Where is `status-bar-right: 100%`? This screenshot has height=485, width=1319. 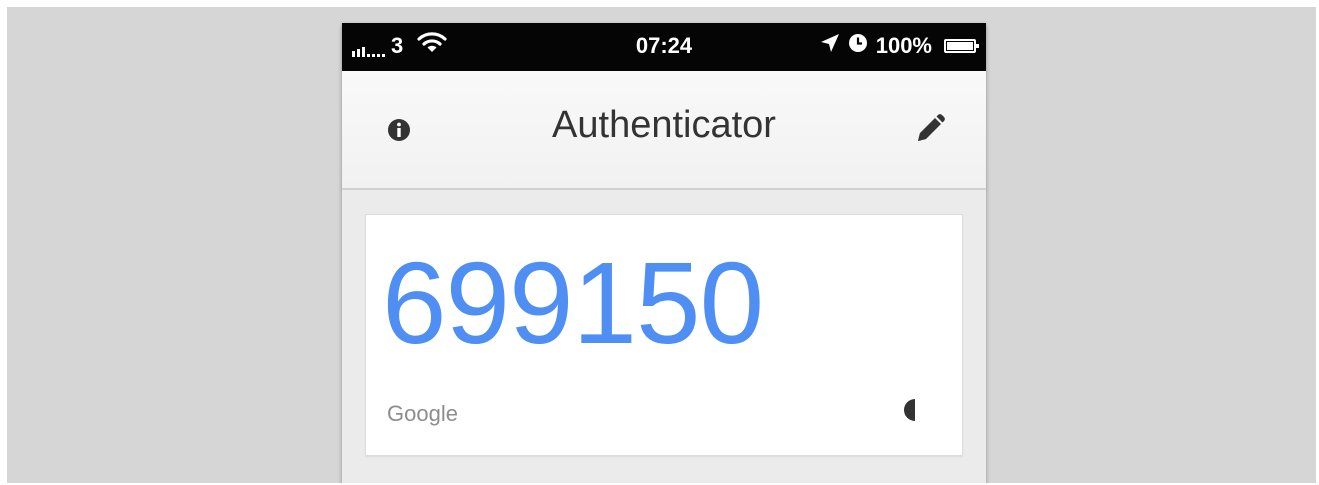 status-bar-right: 100% is located at coordinates (899, 46).